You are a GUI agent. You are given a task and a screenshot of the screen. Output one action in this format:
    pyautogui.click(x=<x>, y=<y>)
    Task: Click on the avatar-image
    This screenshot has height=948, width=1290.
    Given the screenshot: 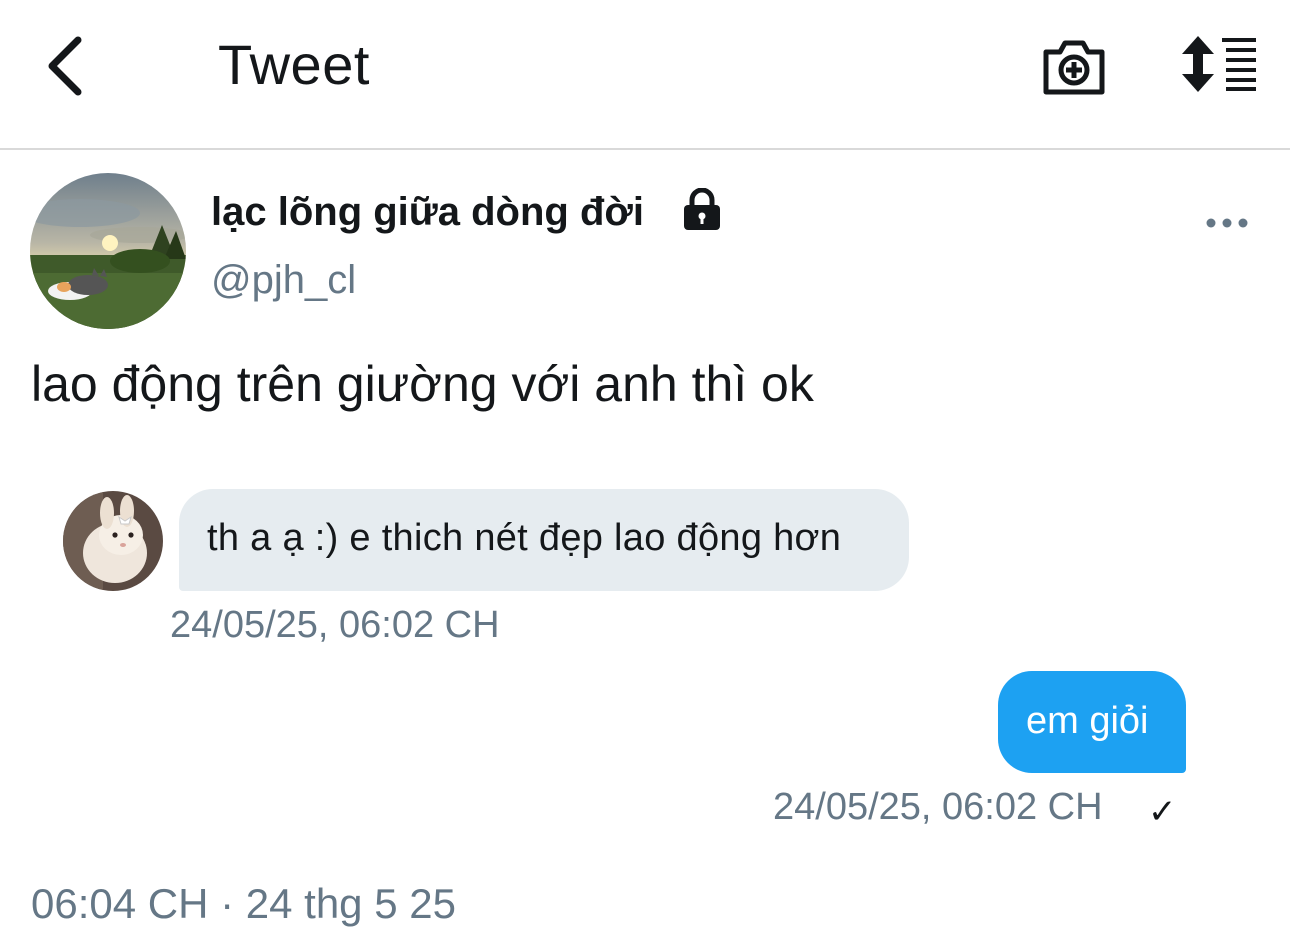 What is the action you would take?
    pyautogui.click(x=108, y=251)
    